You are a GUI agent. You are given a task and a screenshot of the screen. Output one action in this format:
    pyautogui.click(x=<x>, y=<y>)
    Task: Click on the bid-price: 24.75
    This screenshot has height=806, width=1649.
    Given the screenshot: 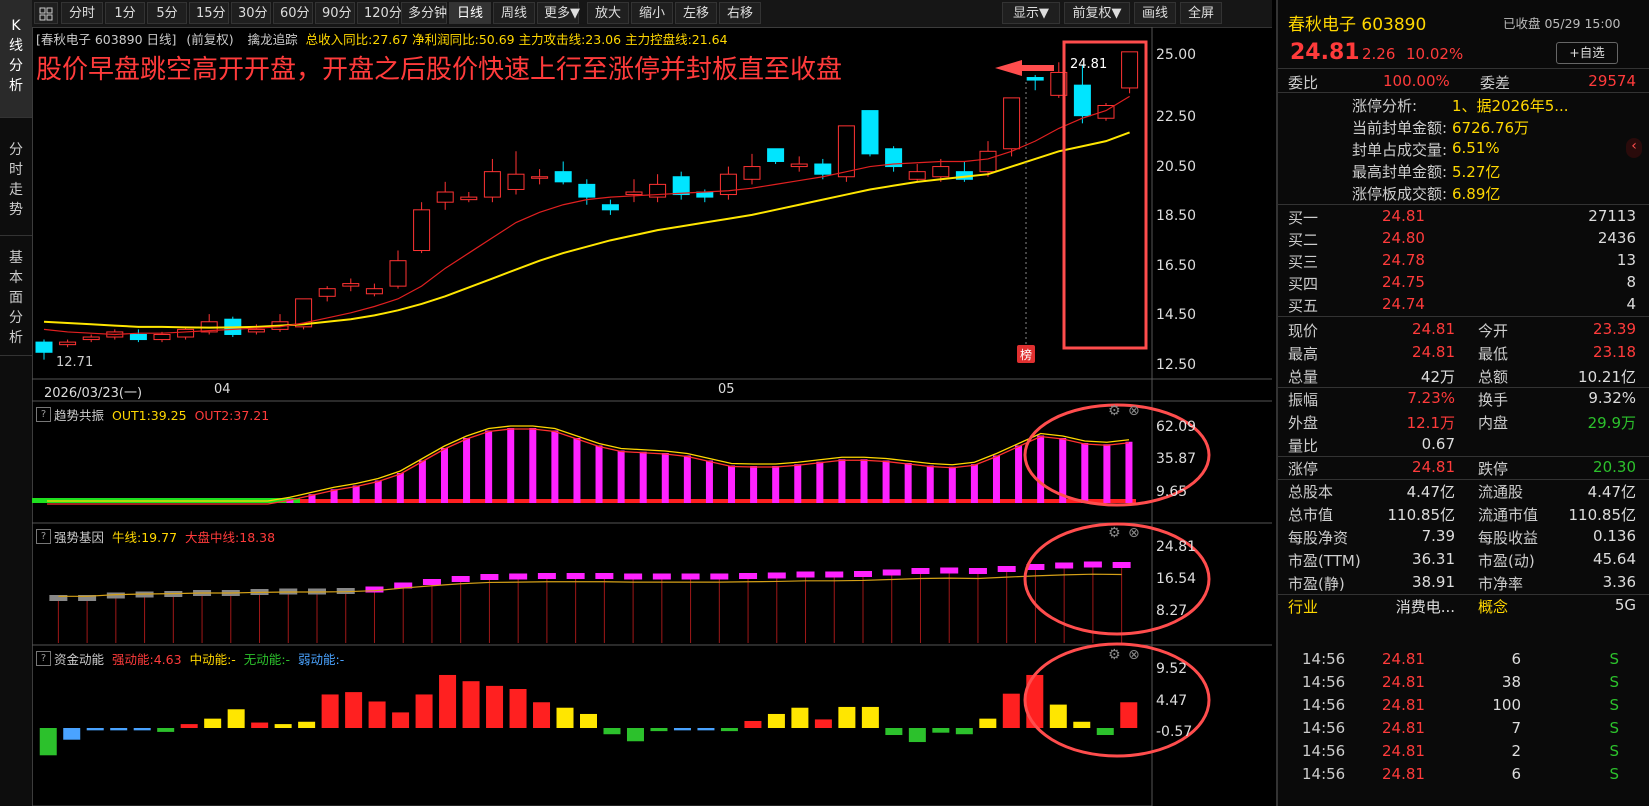 What is the action you would take?
    pyautogui.click(x=1403, y=282)
    